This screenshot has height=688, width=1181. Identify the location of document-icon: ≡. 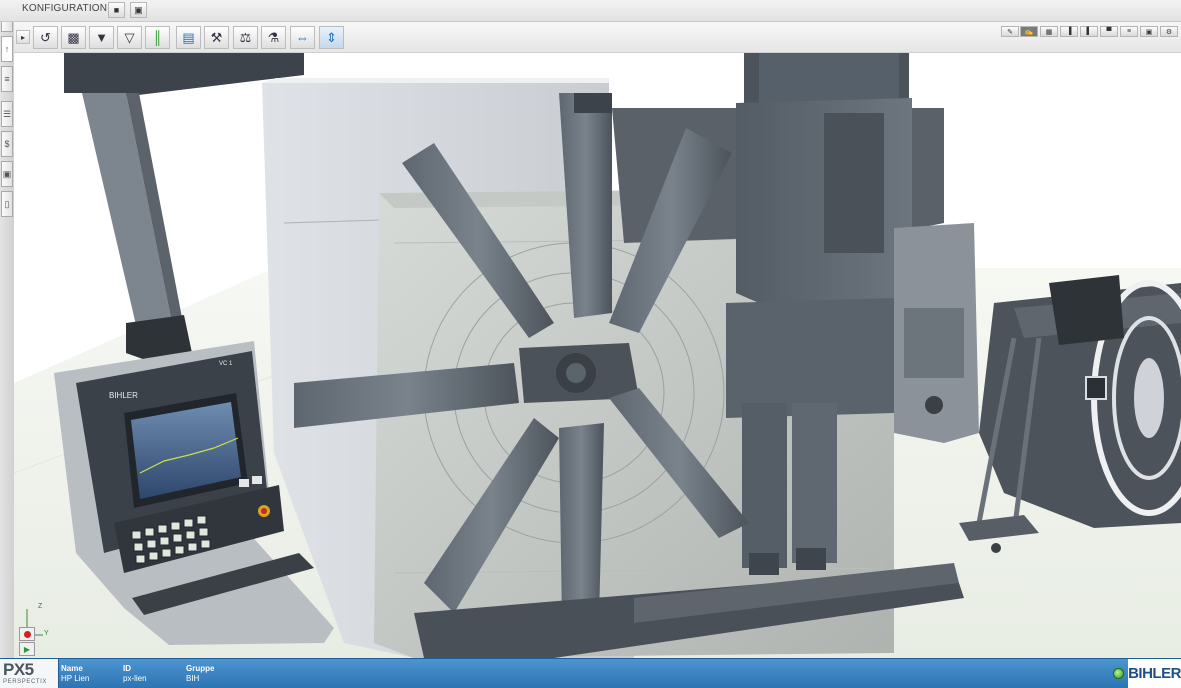
(7, 79).